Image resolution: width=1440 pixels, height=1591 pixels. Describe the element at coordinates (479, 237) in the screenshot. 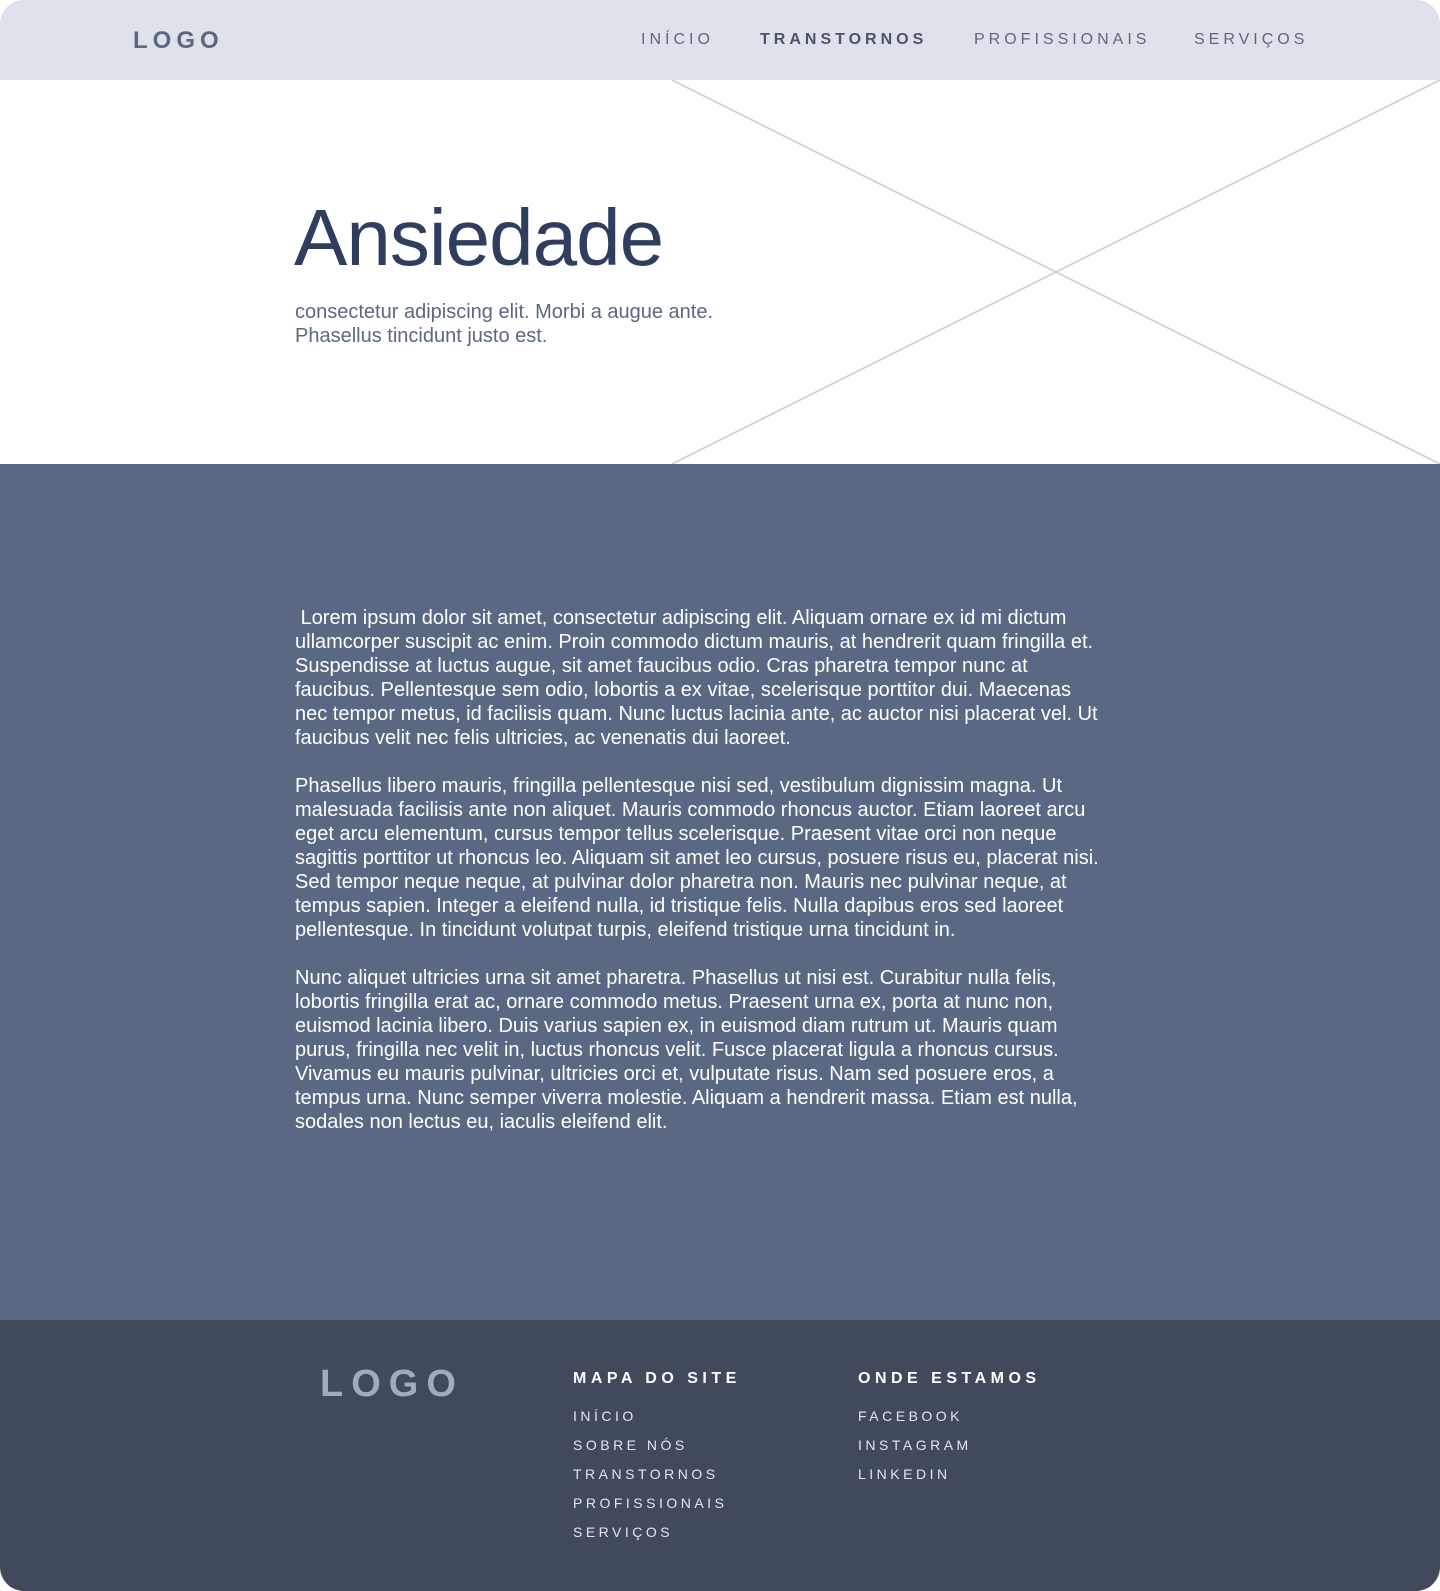

I see `page-title: Ansiedade` at that location.